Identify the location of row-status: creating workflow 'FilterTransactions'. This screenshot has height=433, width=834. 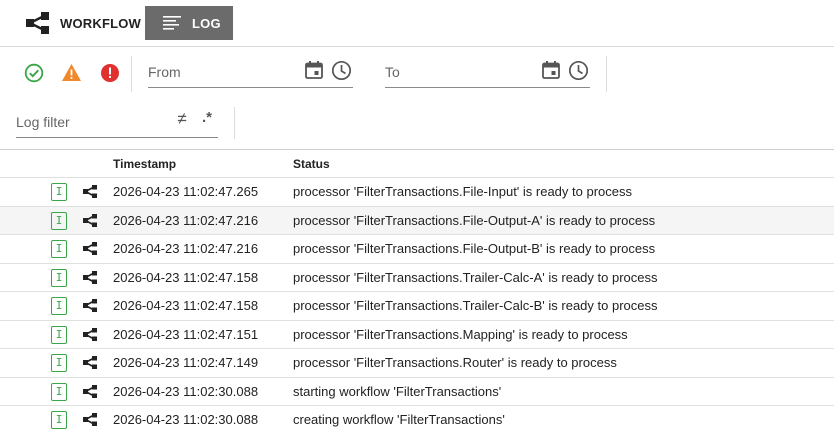
(399, 419).